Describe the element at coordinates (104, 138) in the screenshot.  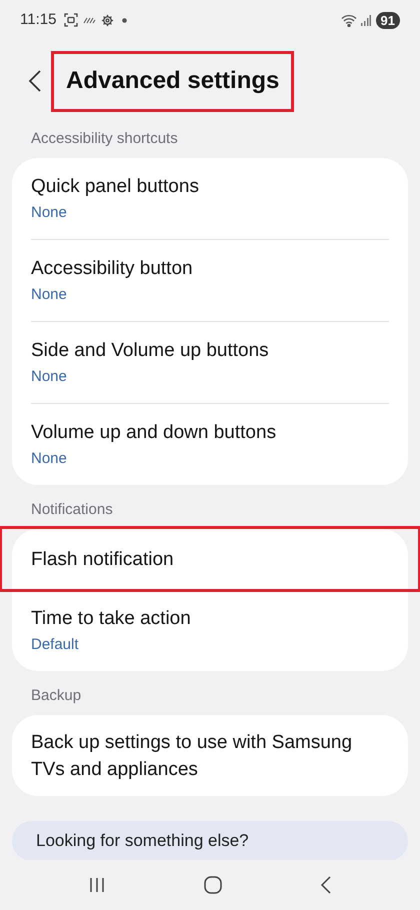
I see `section-label: Accessibility shortcuts` at that location.